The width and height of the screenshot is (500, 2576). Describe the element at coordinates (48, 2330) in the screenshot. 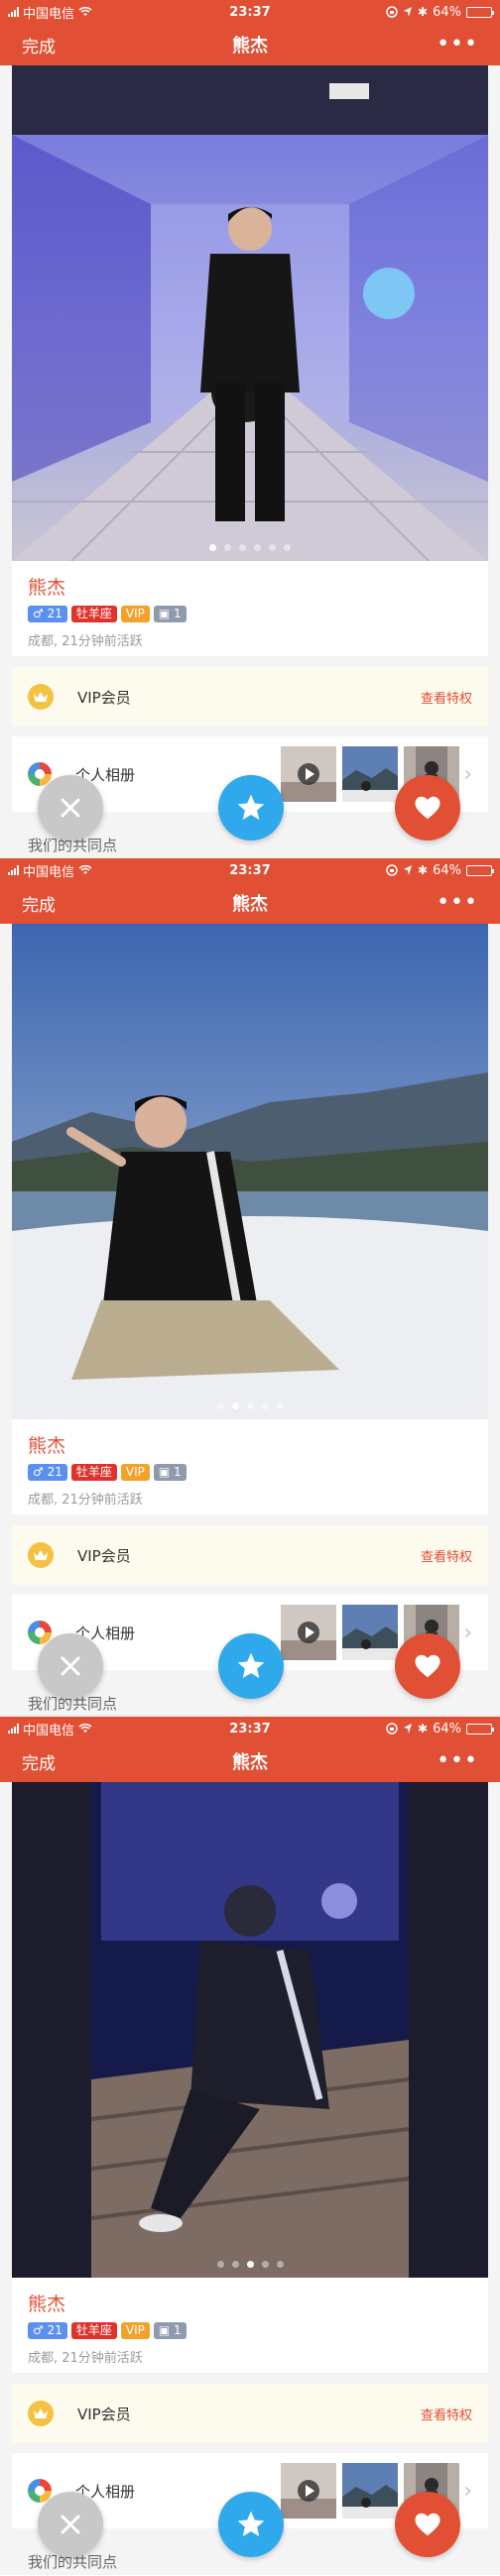

I see `gender-age-badge: ♂ 21` at that location.